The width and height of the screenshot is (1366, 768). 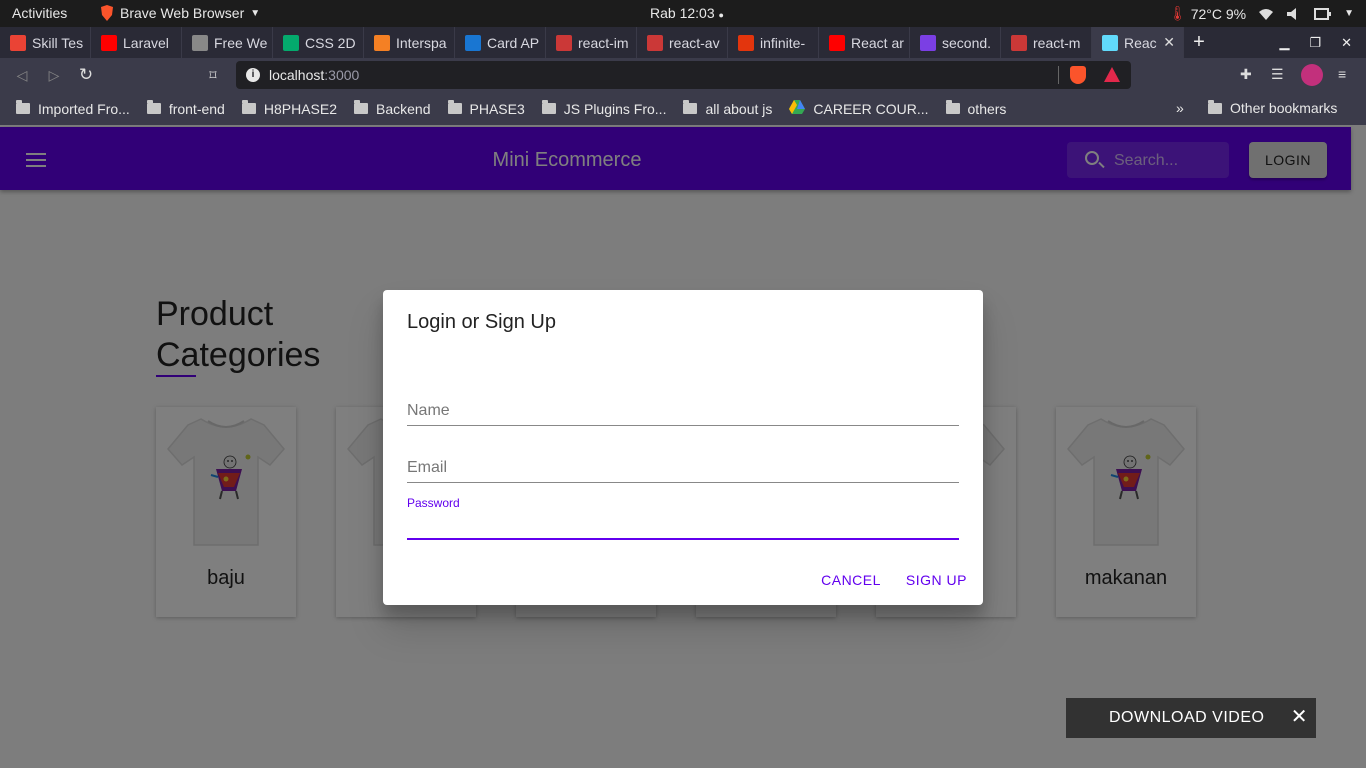 What do you see at coordinates (1272, 107) in the screenshot?
I see `other-bookmarks: Other bookmarks` at bounding box center [1272, 107].